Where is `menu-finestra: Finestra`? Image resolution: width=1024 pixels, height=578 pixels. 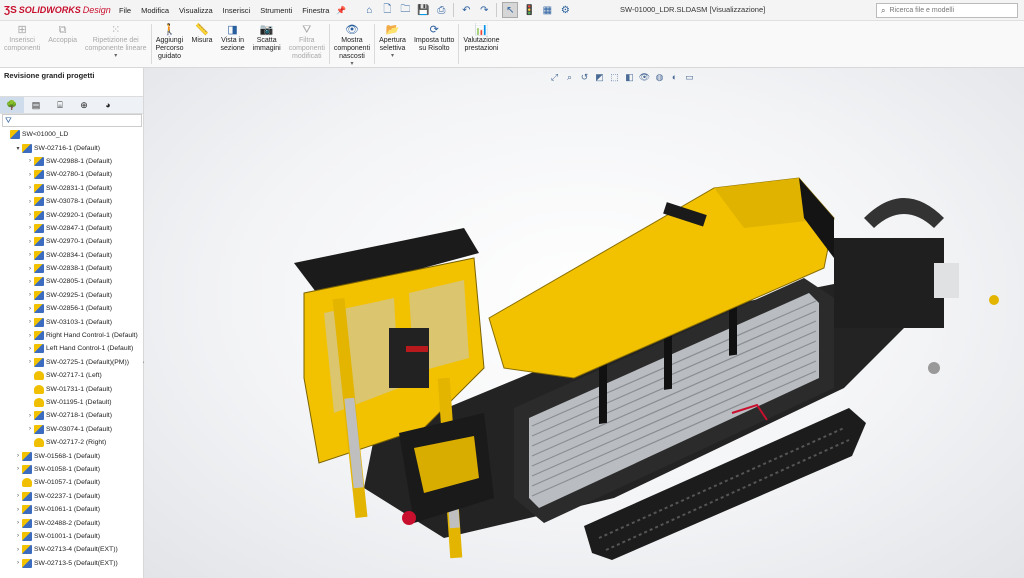
menu-finestra: Finestra is located at coordinates (315, 10).